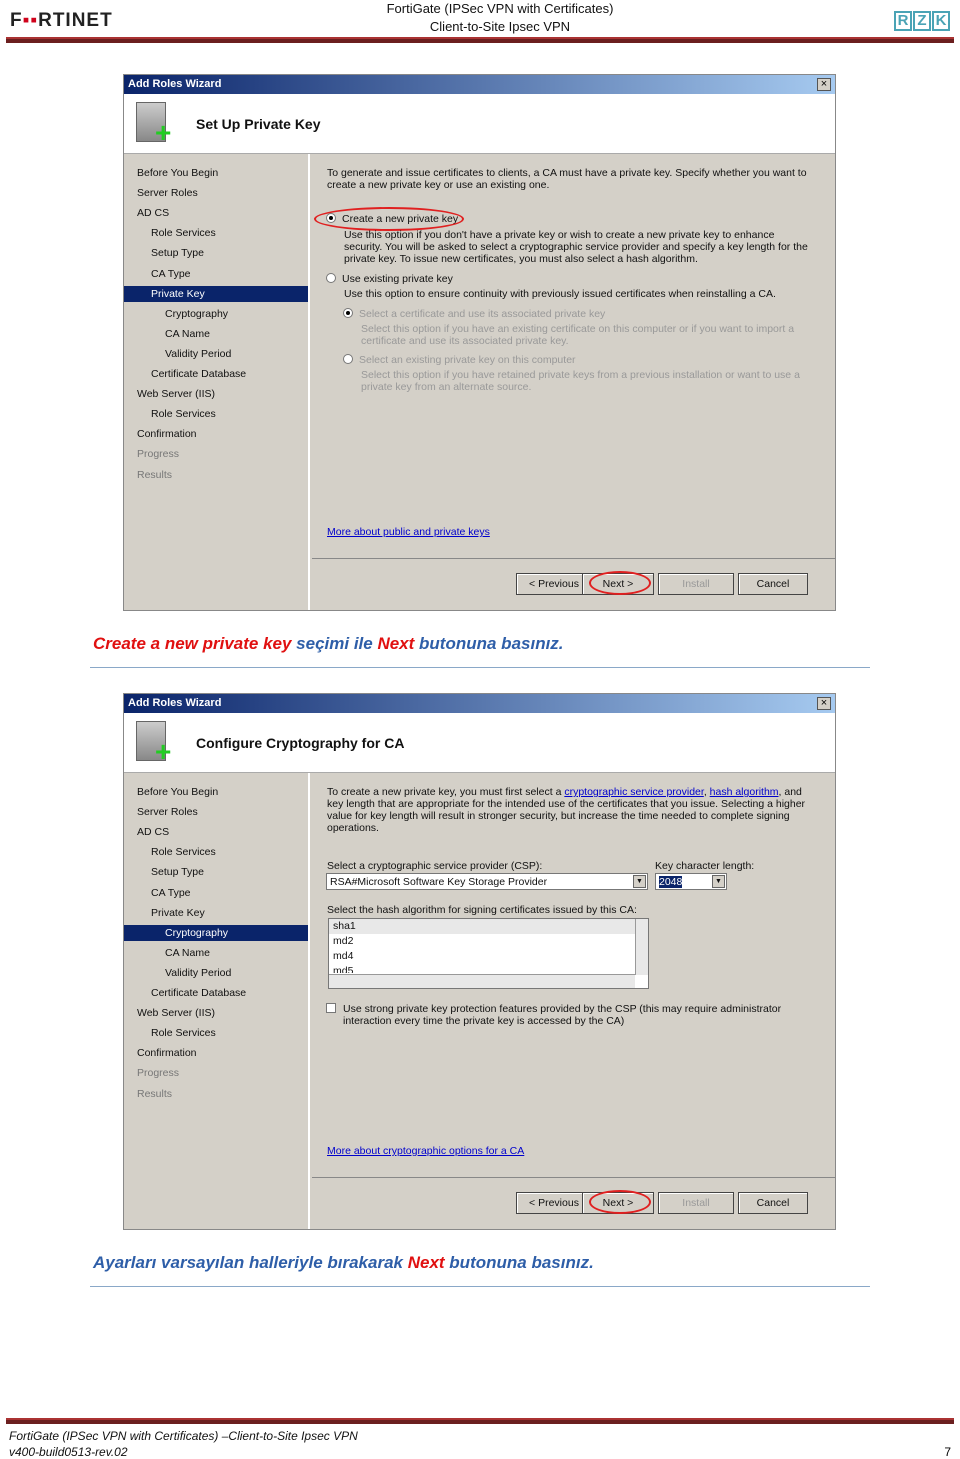 The height and width of the screenshot is (1459, 960). I want to click on hash-link: hash algorithm, so click(744, 792).